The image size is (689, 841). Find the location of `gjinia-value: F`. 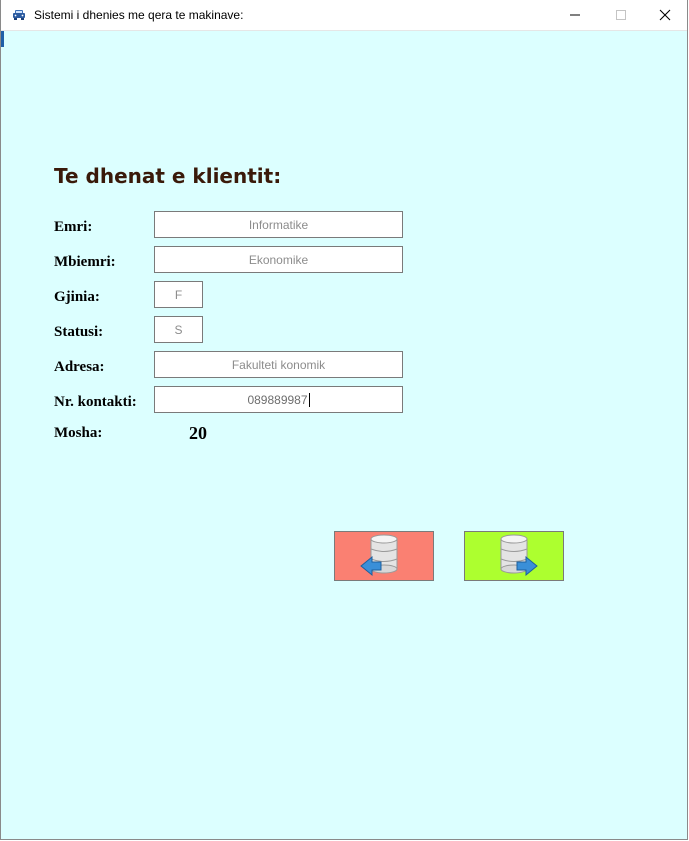

gjinia-value: F is located at coordinates (178, 294).